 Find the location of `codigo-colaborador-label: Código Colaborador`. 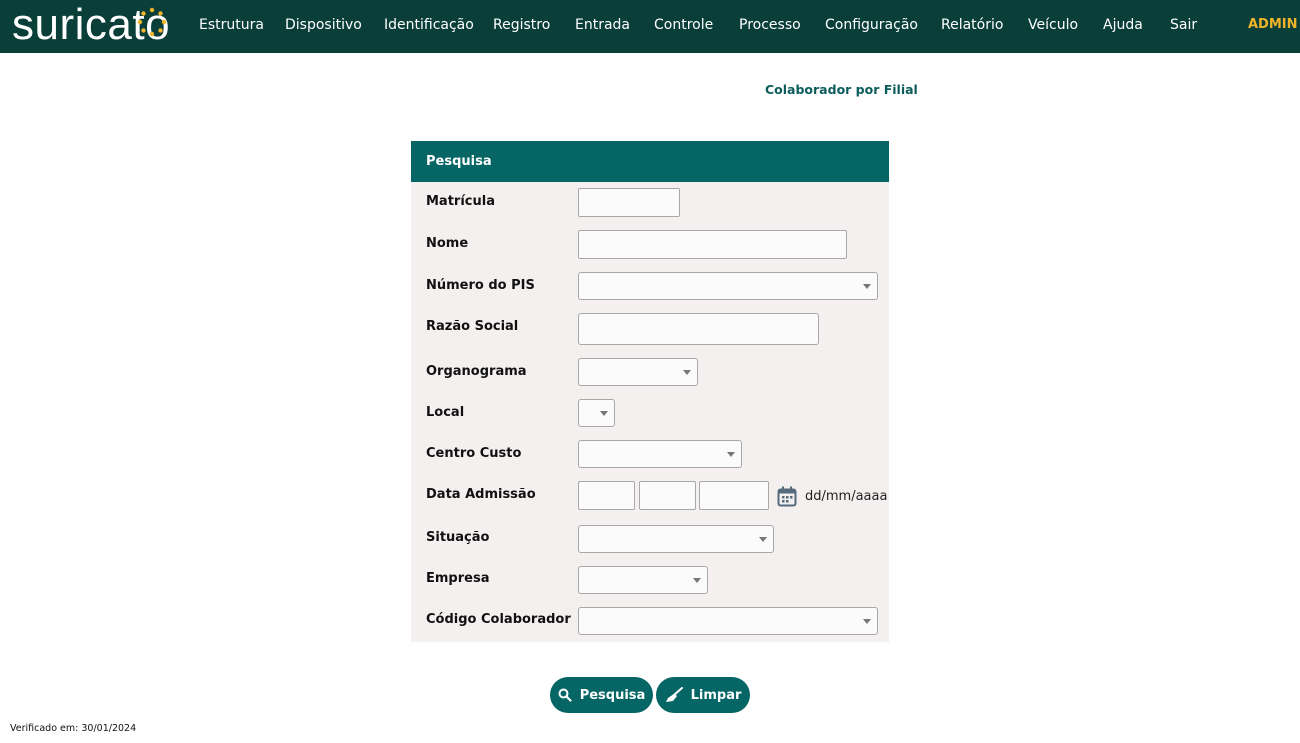

codigo-colaborador-label: Código Colaborador is located at coordinates (498, 619).